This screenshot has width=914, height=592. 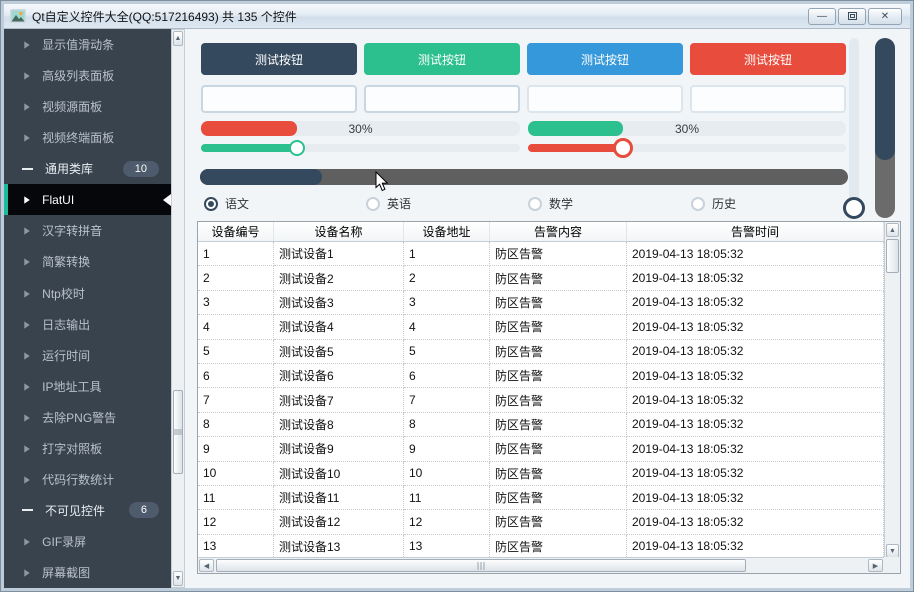 I want to click on vertical-slider-handle, so click(x=854, y=208).